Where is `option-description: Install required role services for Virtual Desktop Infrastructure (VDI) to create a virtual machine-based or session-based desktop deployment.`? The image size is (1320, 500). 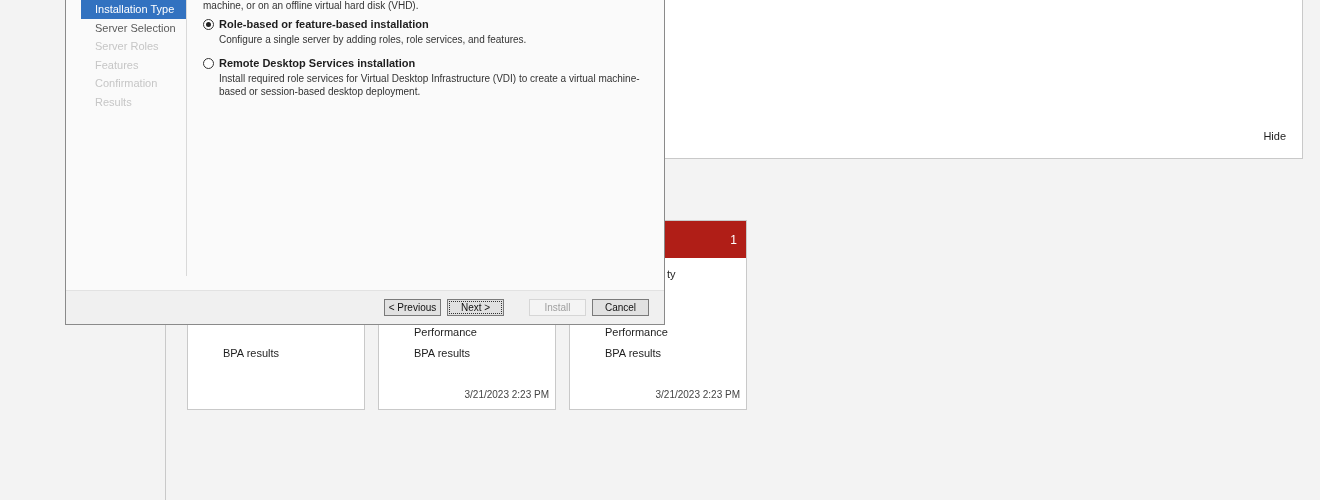 option-description: Install required role services for Virtual Desktop Infrastructure (VDI) to create a virtual machine-based or session-based desktop deployment. is located at coordinates (430, 85).